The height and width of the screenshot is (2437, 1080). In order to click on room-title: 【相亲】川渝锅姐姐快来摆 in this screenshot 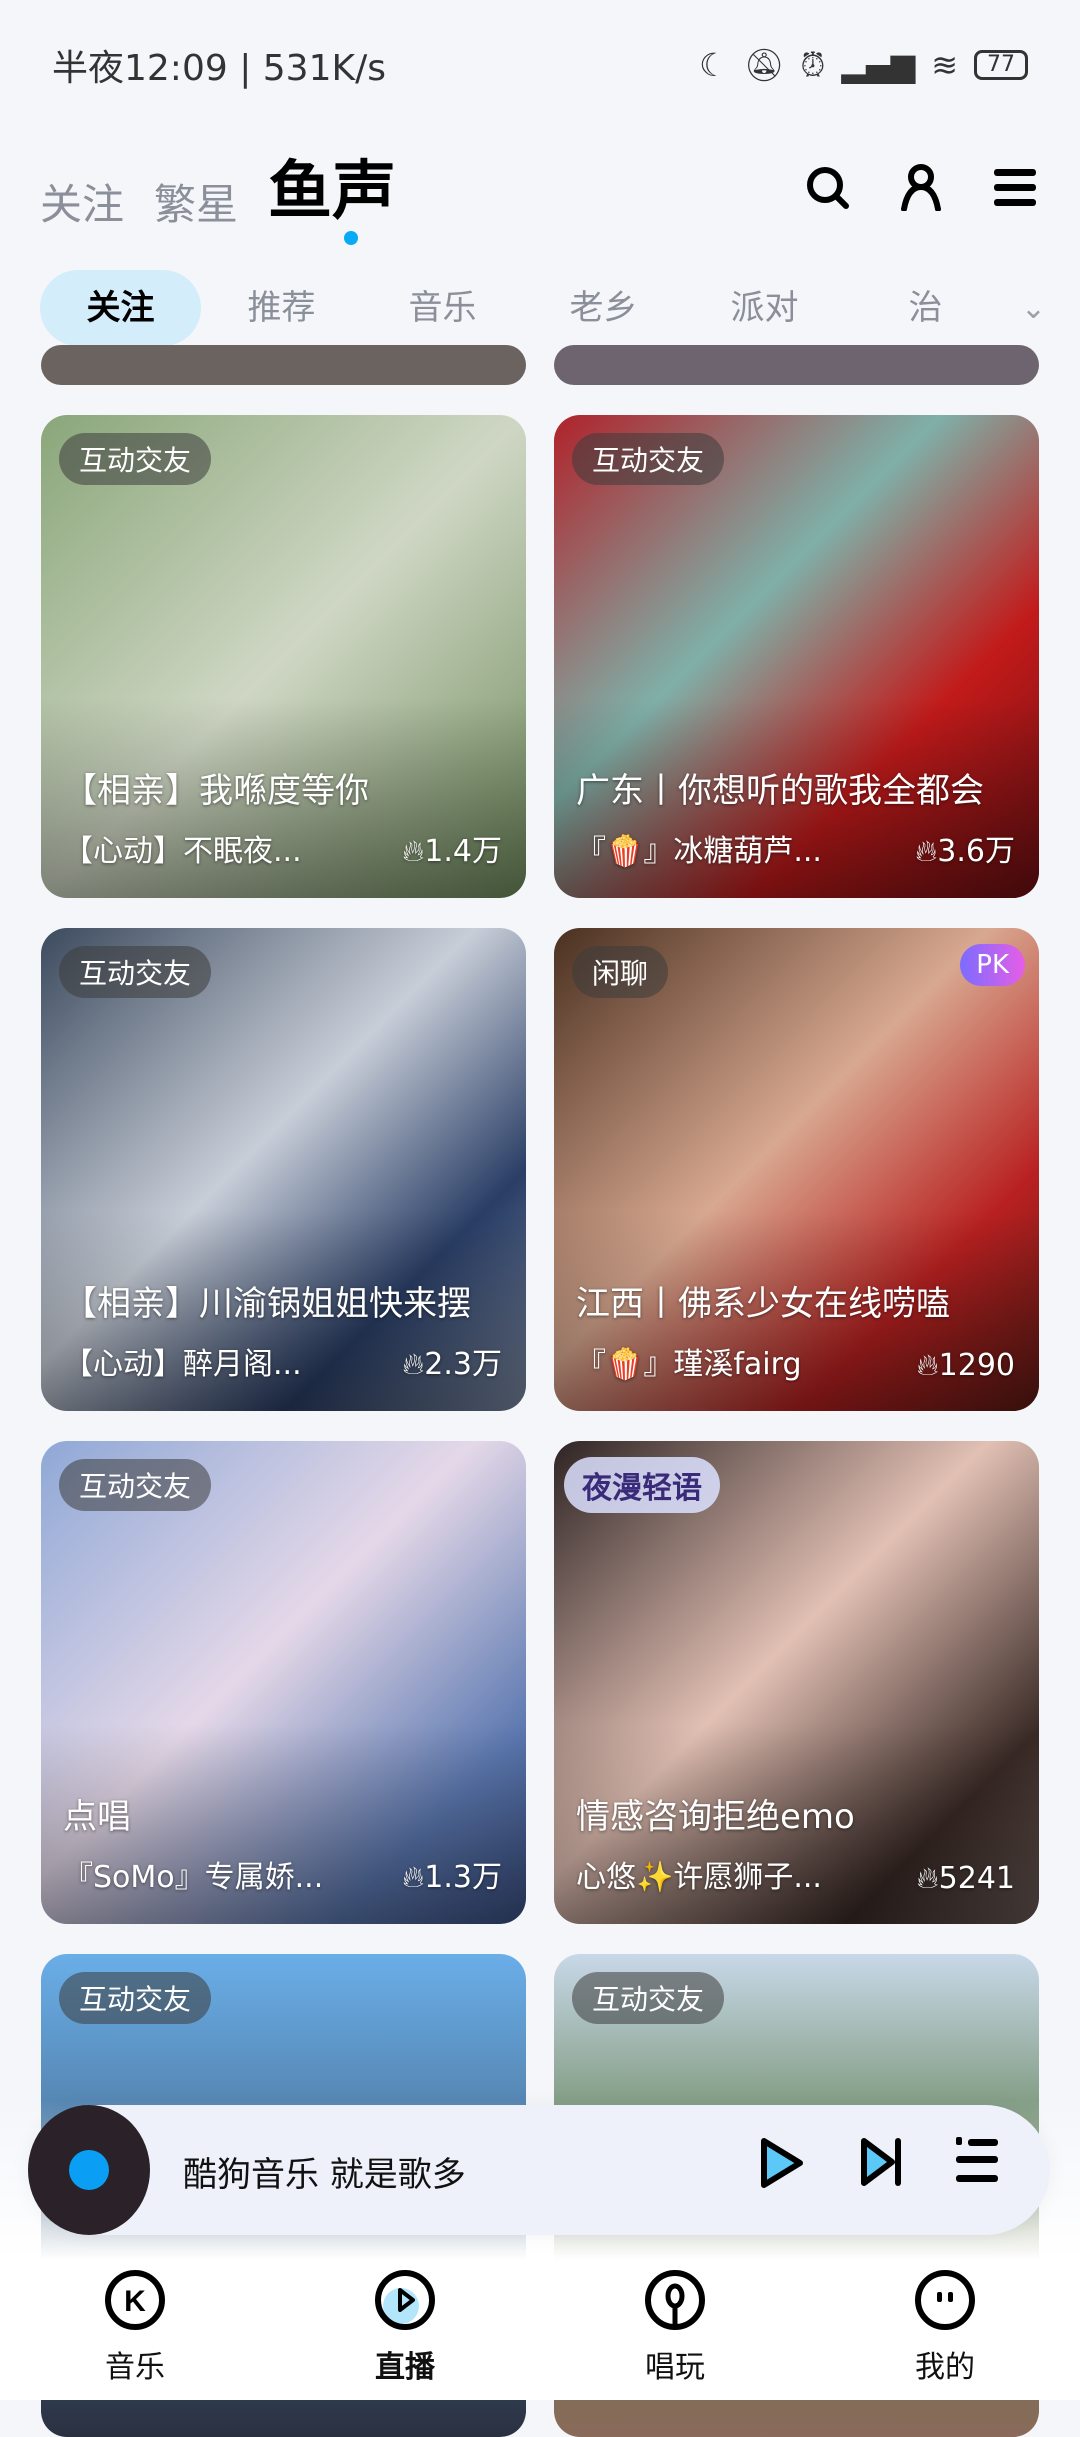, I will do `click(267, 1304)`.